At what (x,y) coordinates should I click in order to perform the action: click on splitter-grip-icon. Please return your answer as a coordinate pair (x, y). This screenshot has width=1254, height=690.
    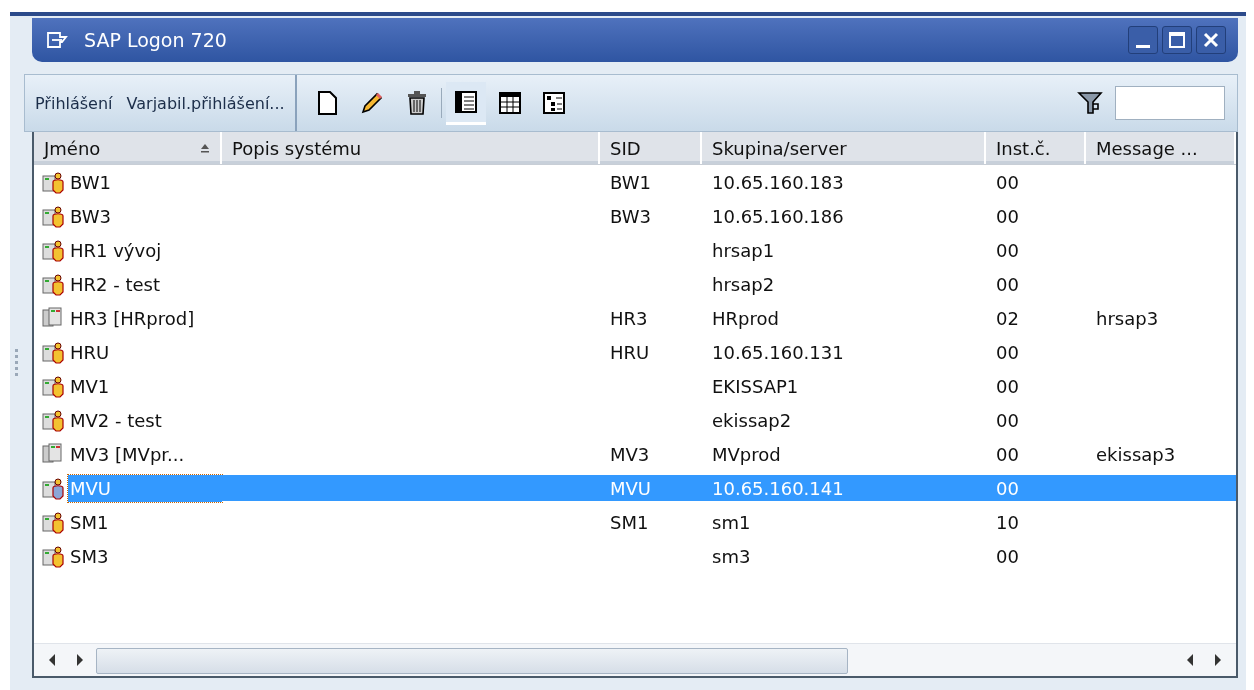
    Looking at the image, I should click on (17, 364).